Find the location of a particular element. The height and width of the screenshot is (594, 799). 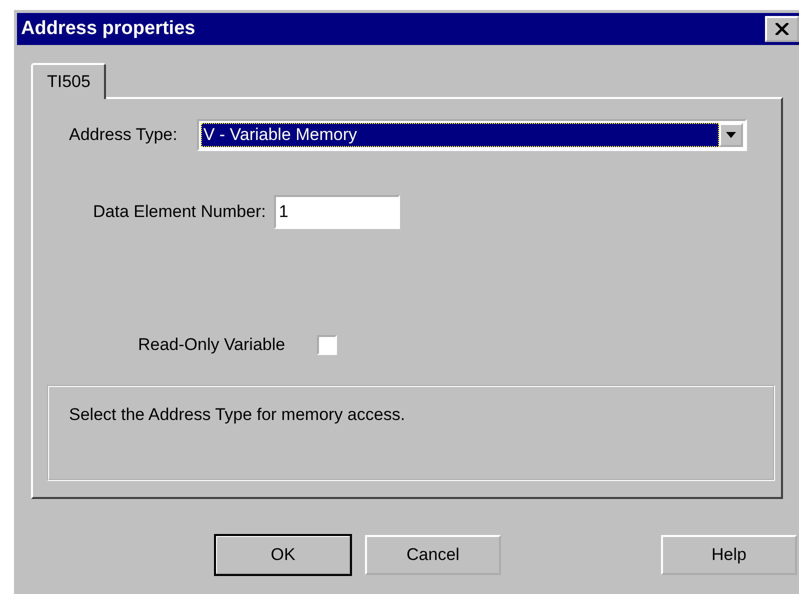

tab: TI505 is located at coordinates (68, 81).